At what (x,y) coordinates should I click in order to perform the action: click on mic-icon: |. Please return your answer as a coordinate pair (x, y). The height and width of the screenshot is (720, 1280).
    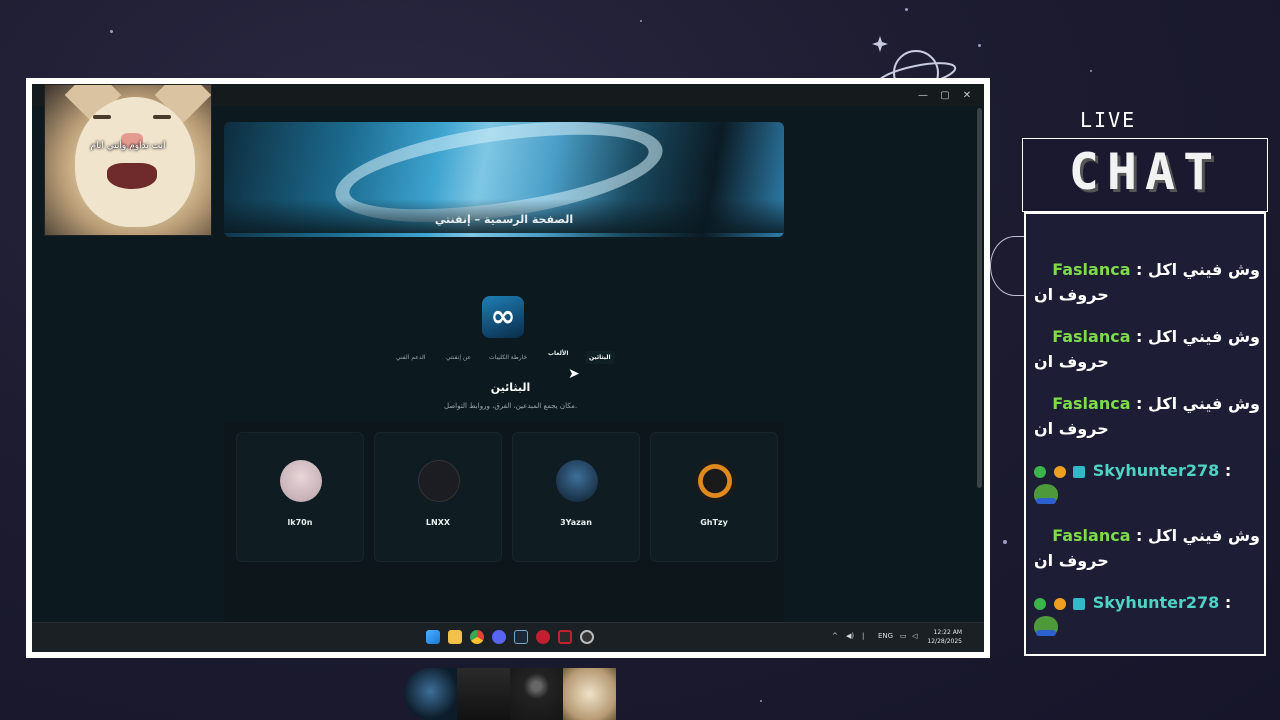
    Looking at the image, I should click on (863, 636).